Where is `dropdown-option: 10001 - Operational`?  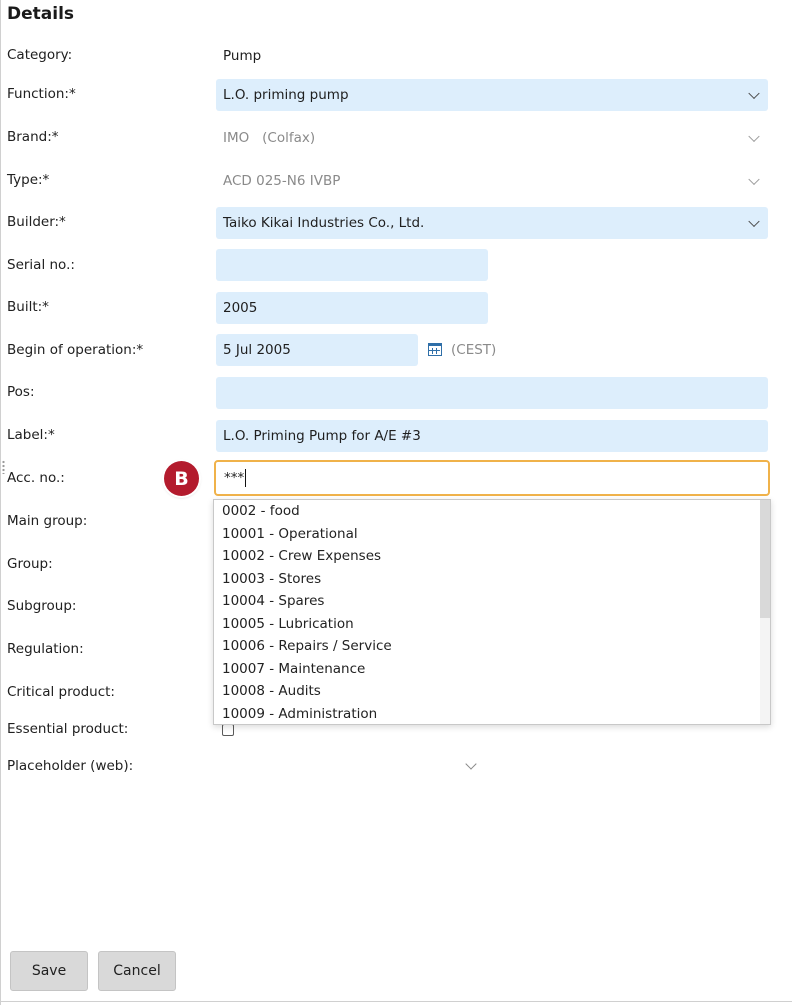
dropdown-option: 10001 - Operational is located at coordinates (492, 534).